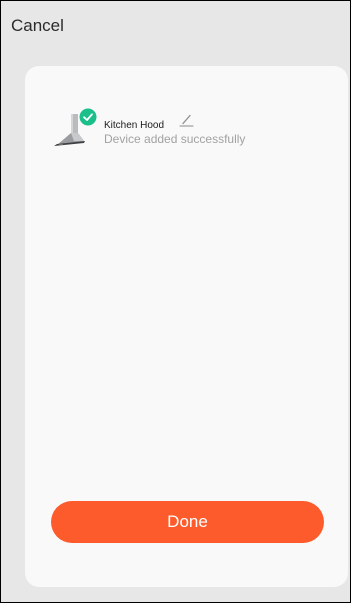 This screenshot has width=351, height=603. Describe the element at coordinates (186, 119) in the screenshot. I see `pencil-icon` at that location.